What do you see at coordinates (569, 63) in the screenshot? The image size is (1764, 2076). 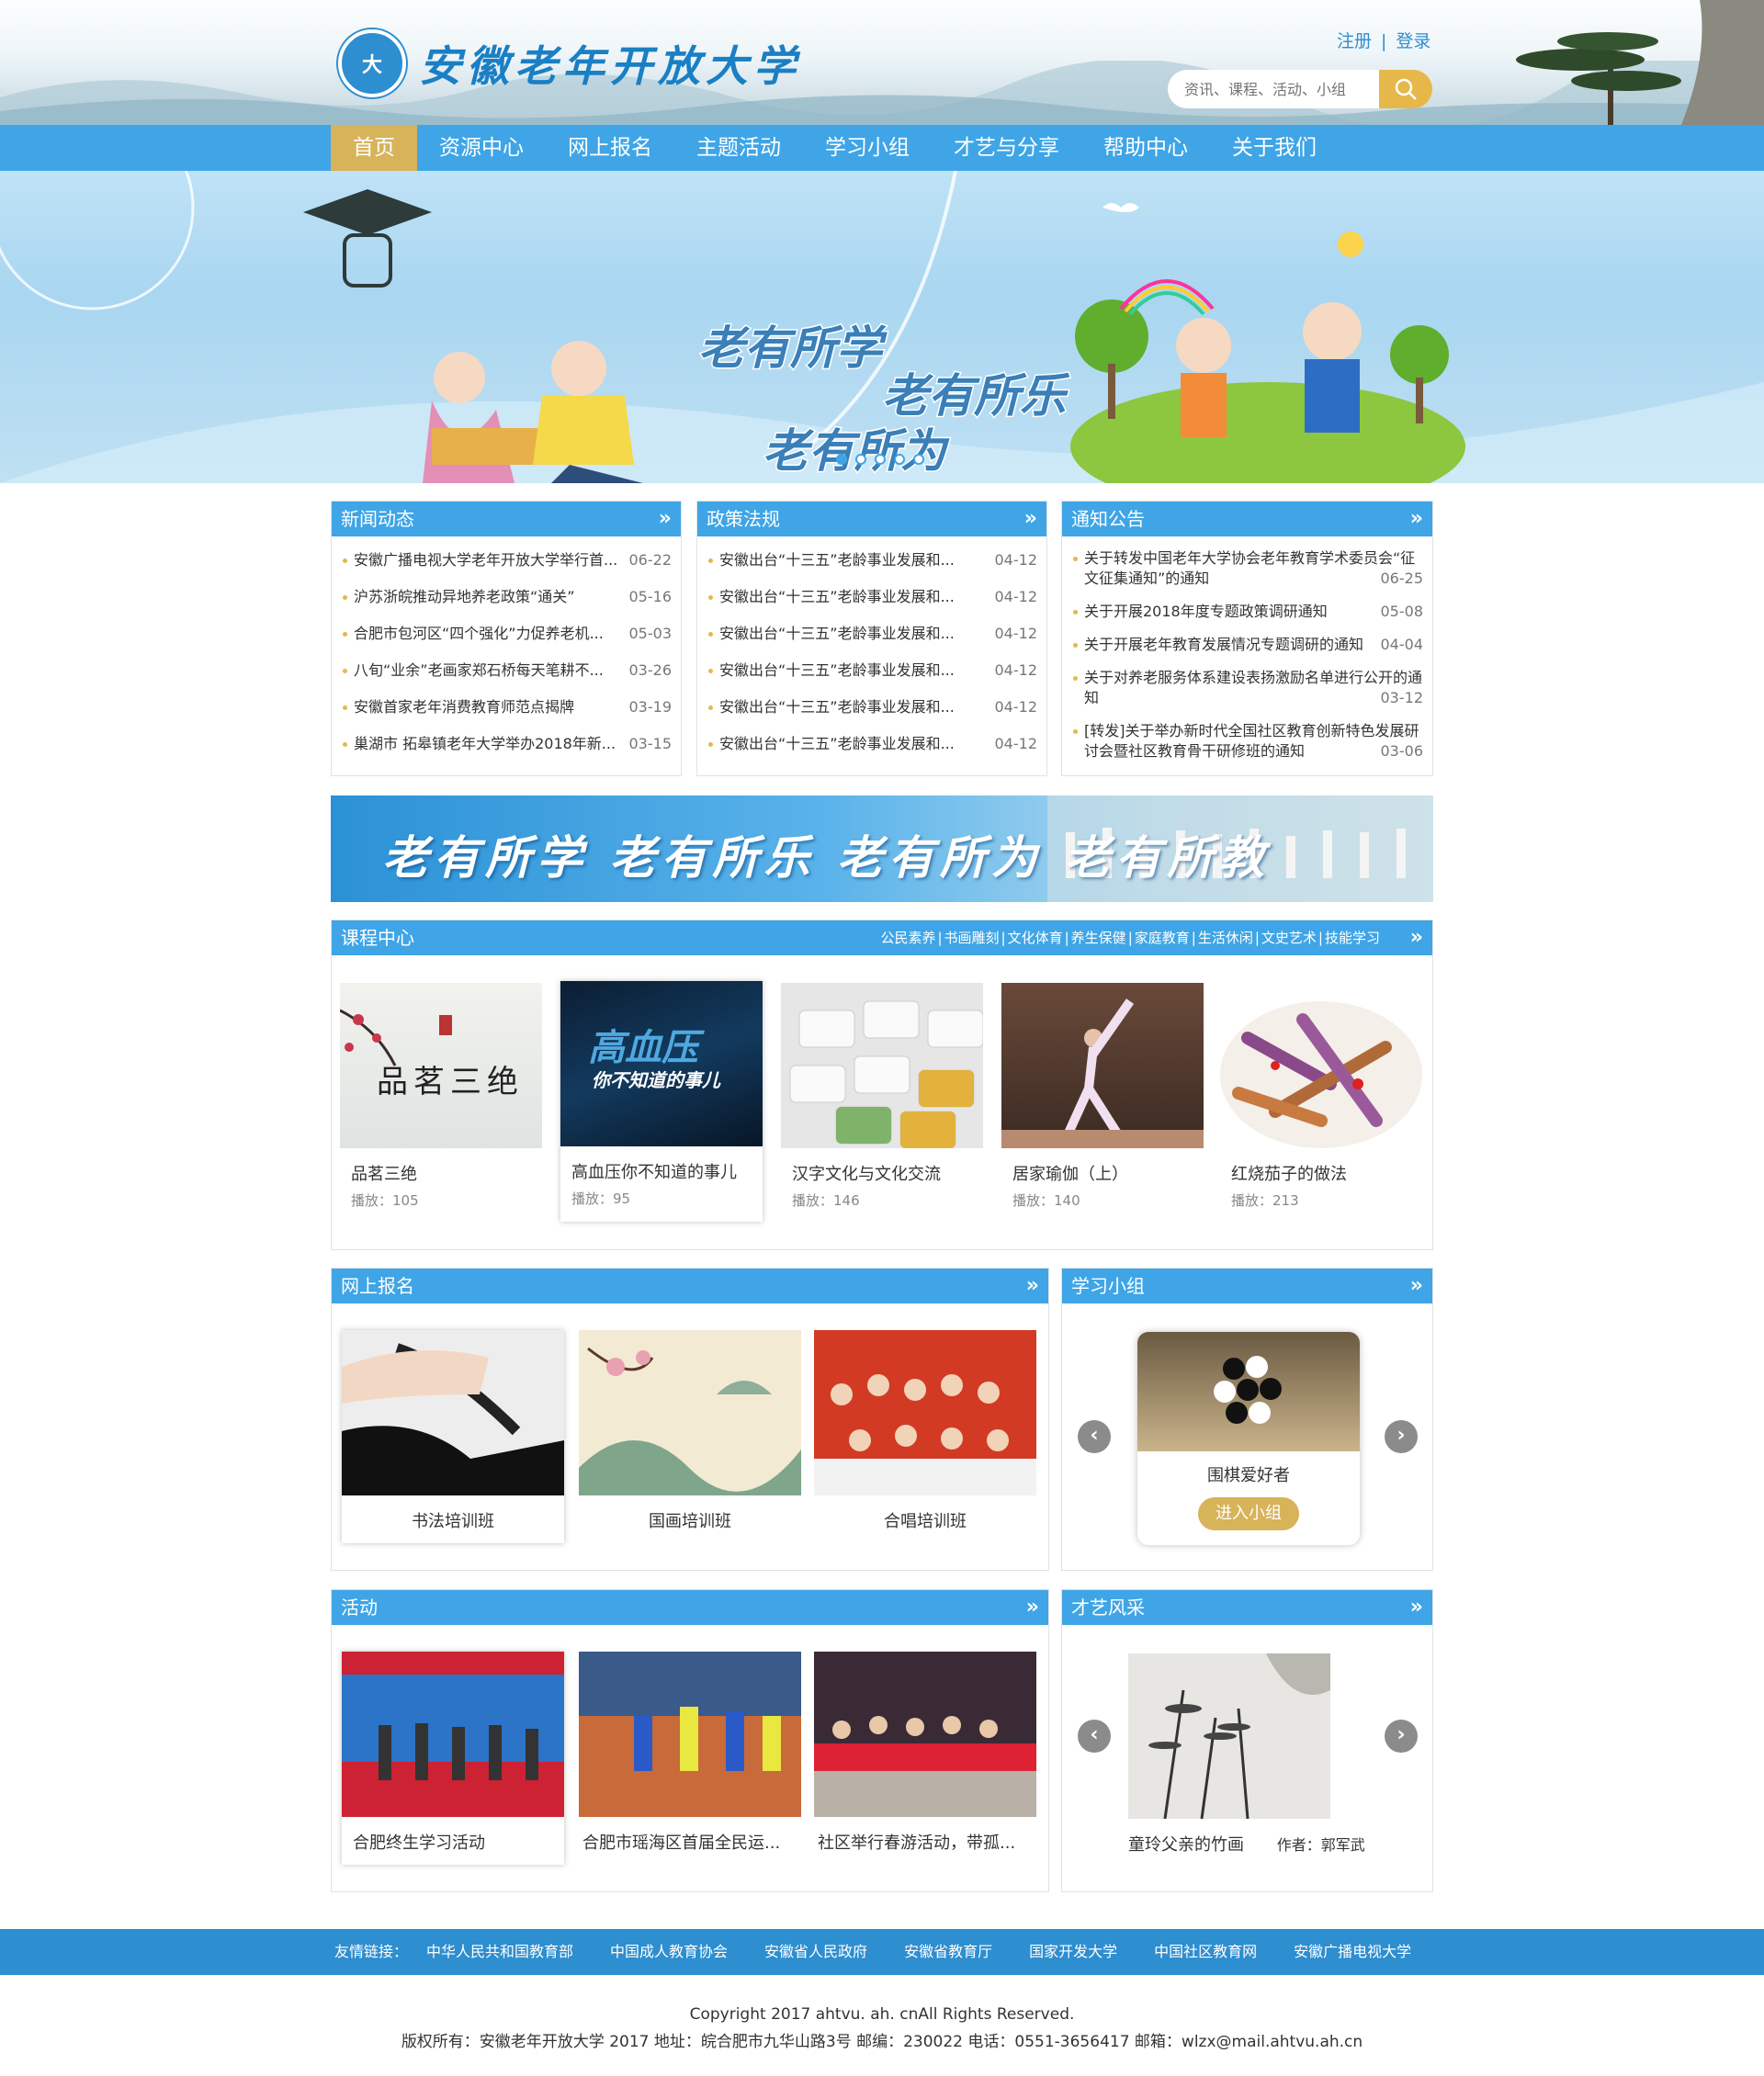 I see `site-logo: 大 安徽老年开放大学` at bounding box center [569, 63].